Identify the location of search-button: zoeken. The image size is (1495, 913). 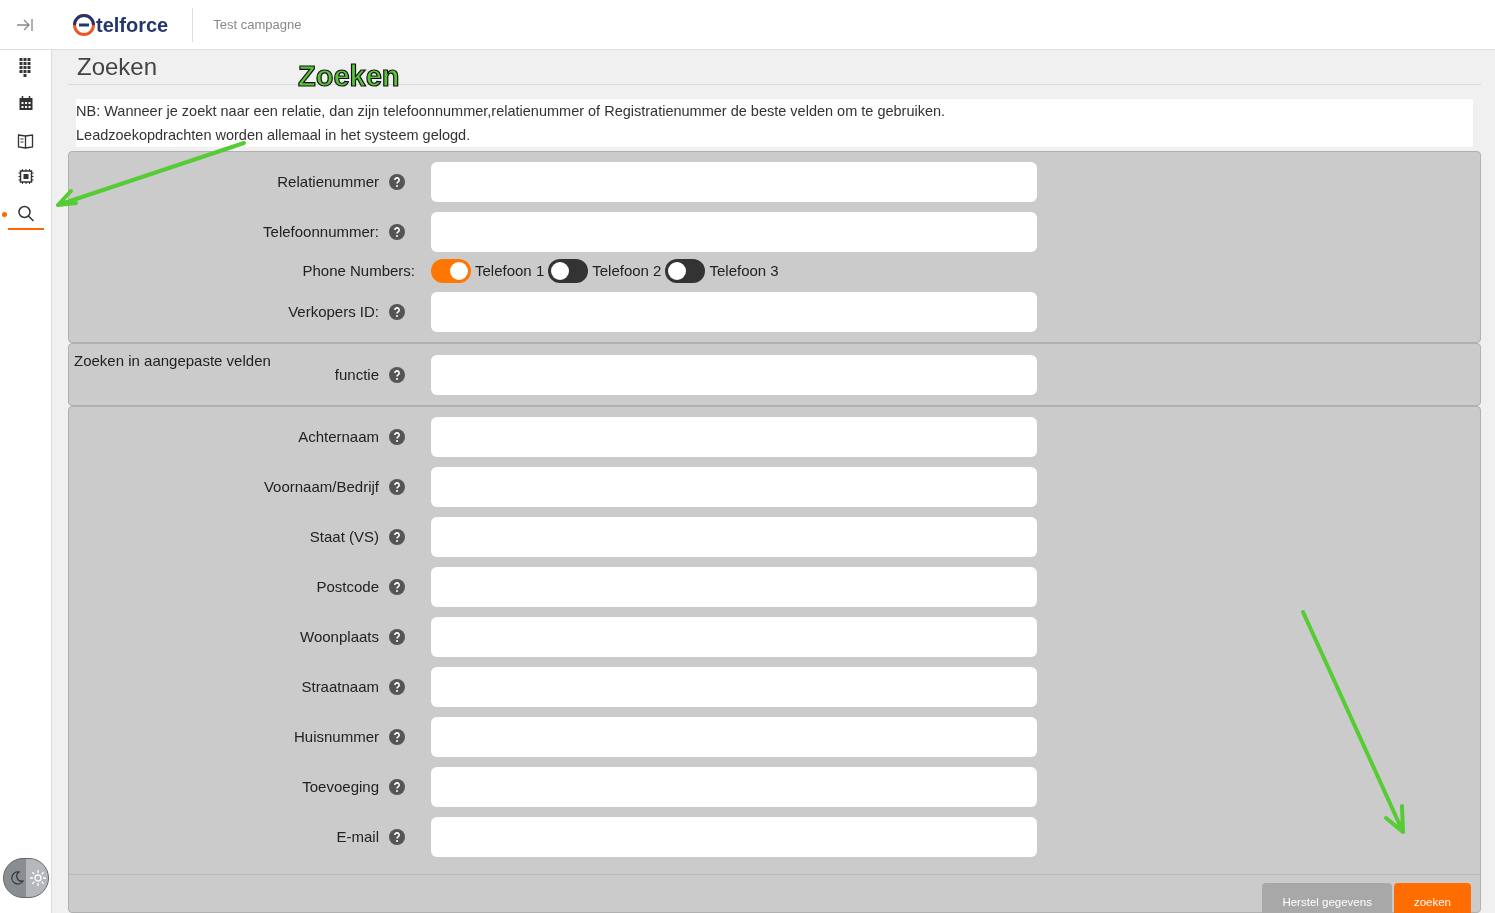
(1432, 898).